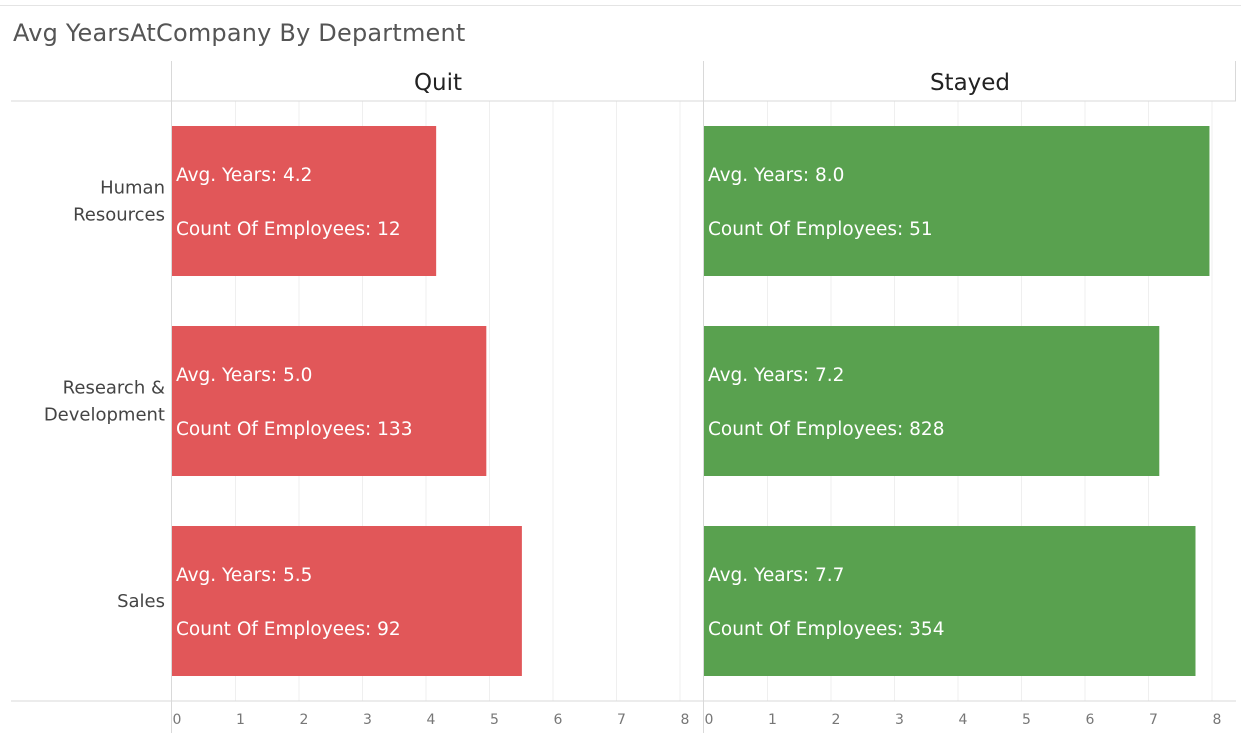 Image resolution: width=1241 pixels, height=733 pixels. What do you see at coordinates (132, 188) in the screenshot?
I see `category-label-hr: Human` at bounding box center [132, 188].